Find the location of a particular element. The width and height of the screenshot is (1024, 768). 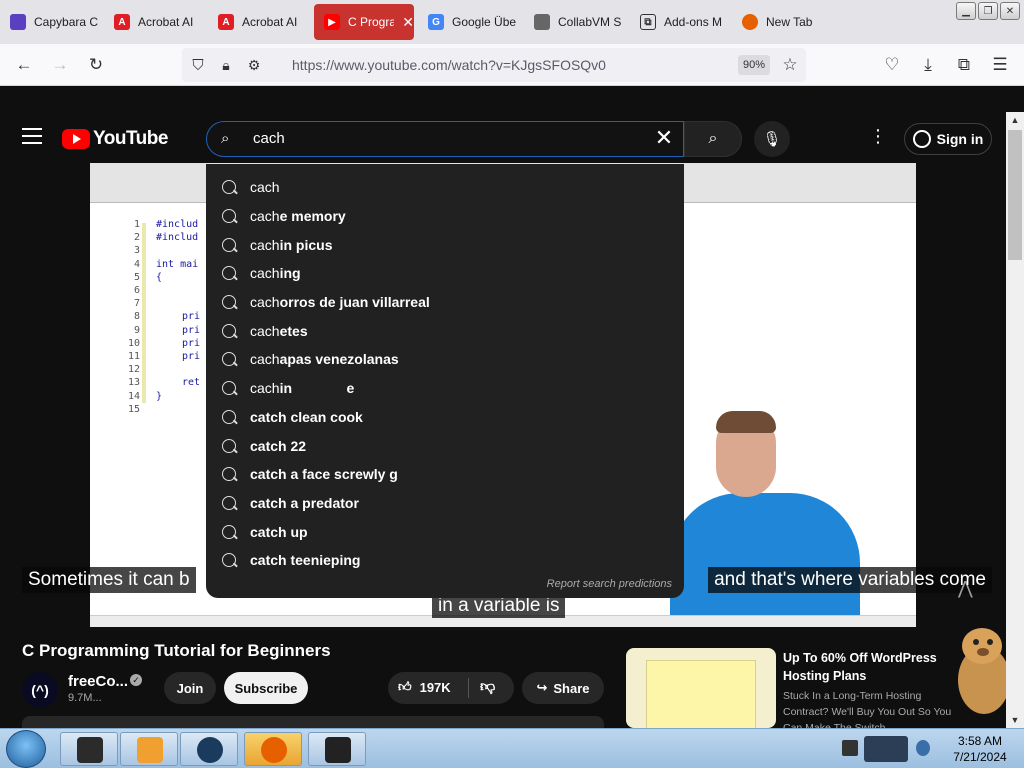

tab-capybara: Capybara C is located at coordinates (50, 22).